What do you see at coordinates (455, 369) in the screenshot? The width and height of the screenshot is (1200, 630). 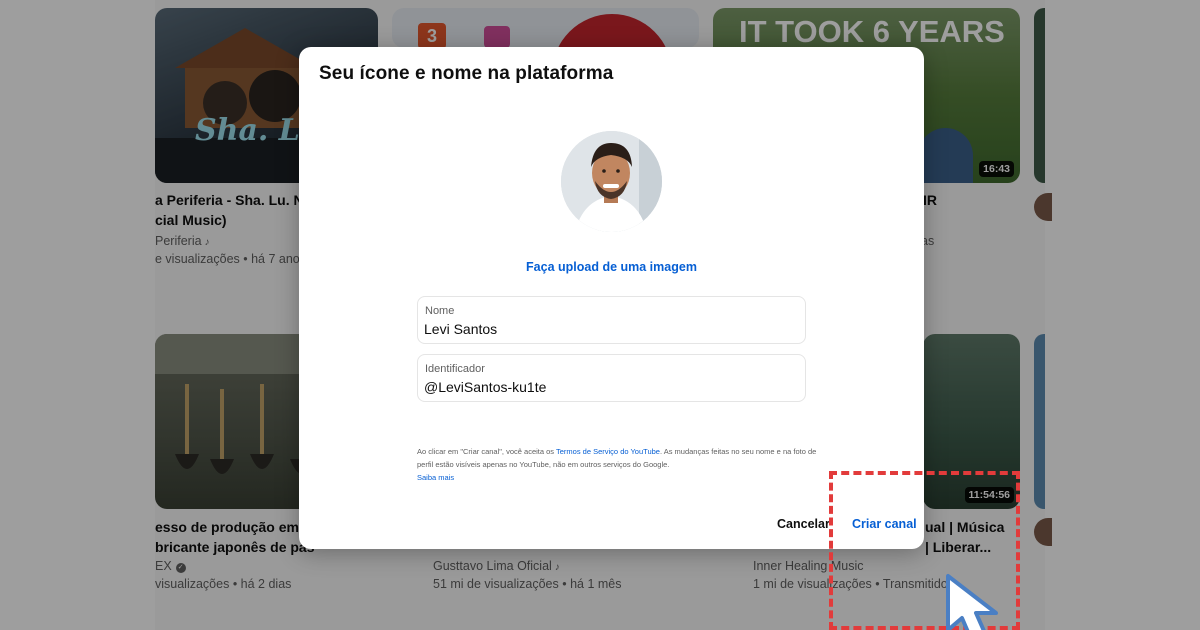 I see `handle-field-label: Identificador` at bounding box center [455, 369].